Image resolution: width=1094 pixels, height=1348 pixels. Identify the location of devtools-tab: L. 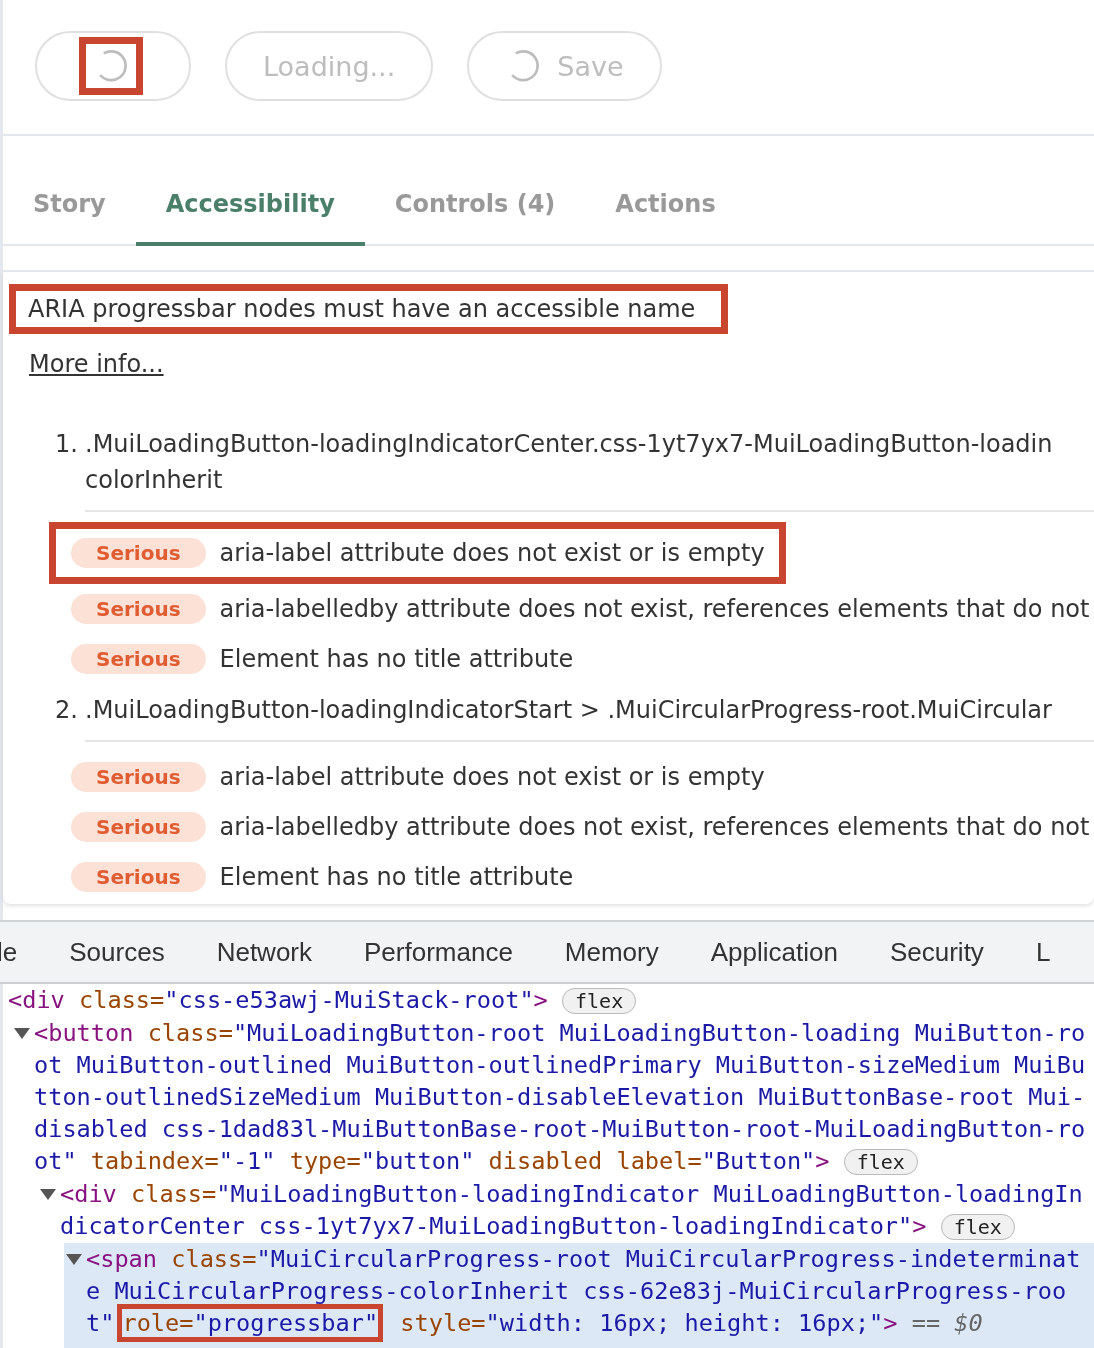
(1043, 952).